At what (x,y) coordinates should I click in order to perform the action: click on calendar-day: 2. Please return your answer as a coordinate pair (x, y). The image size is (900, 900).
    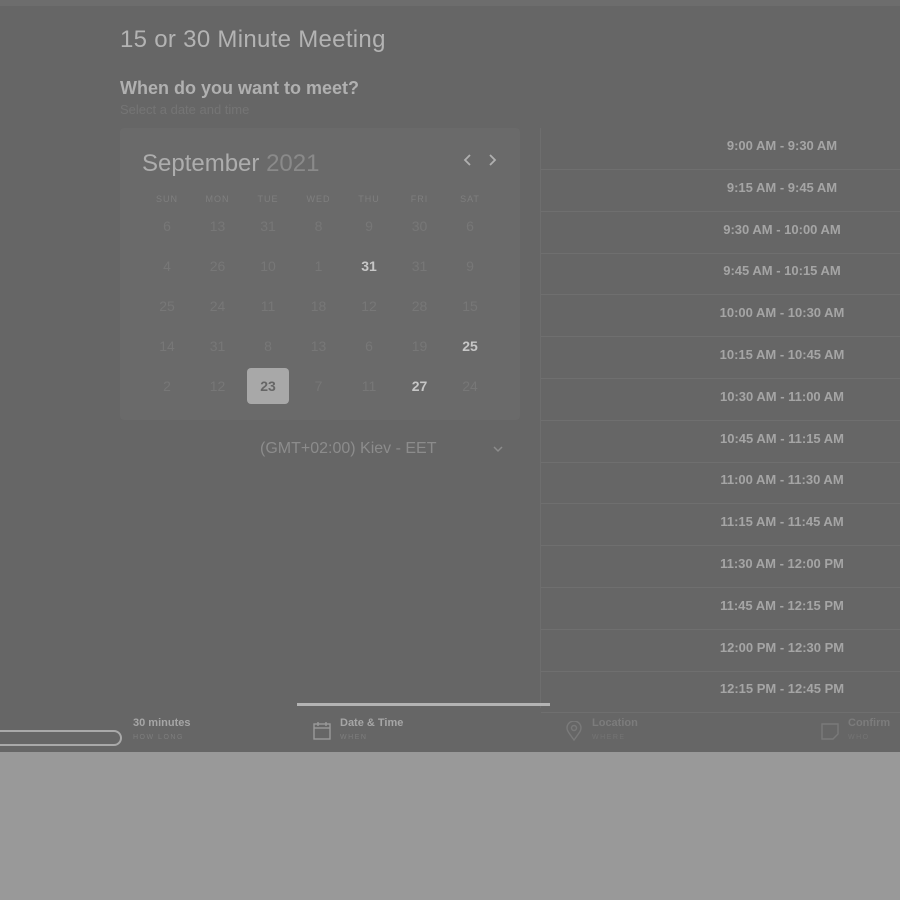
    Looking at the image, I should click on (167, 386).